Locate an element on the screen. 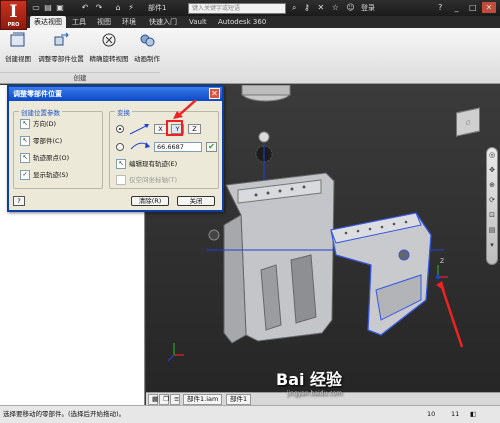  document-title: 部件1 is located at coordinates (157, 8).